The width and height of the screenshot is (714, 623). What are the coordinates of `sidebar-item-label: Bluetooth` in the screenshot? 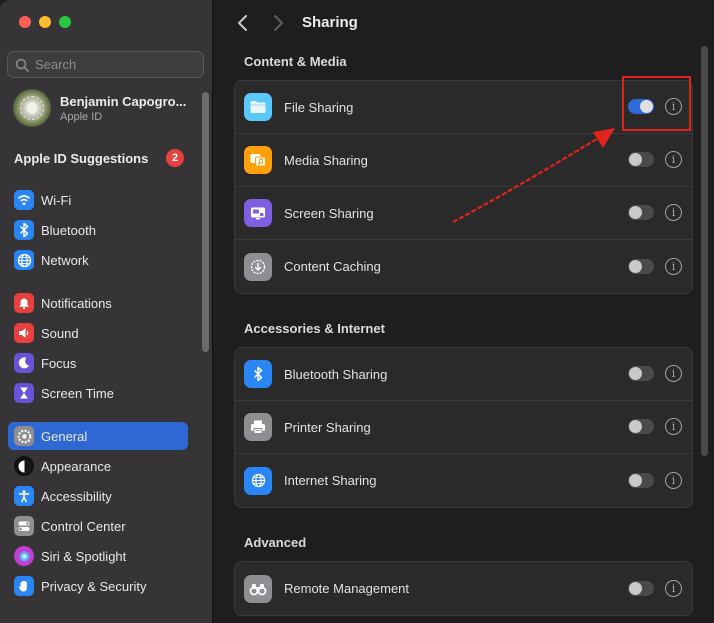 It's located at (68, 230).